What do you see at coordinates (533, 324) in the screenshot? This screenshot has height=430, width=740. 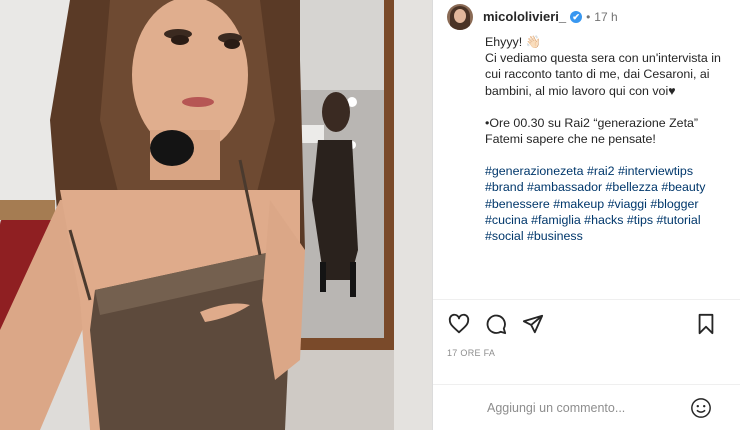 I see `paper-plane-icon` at bounding box center [533, 324].